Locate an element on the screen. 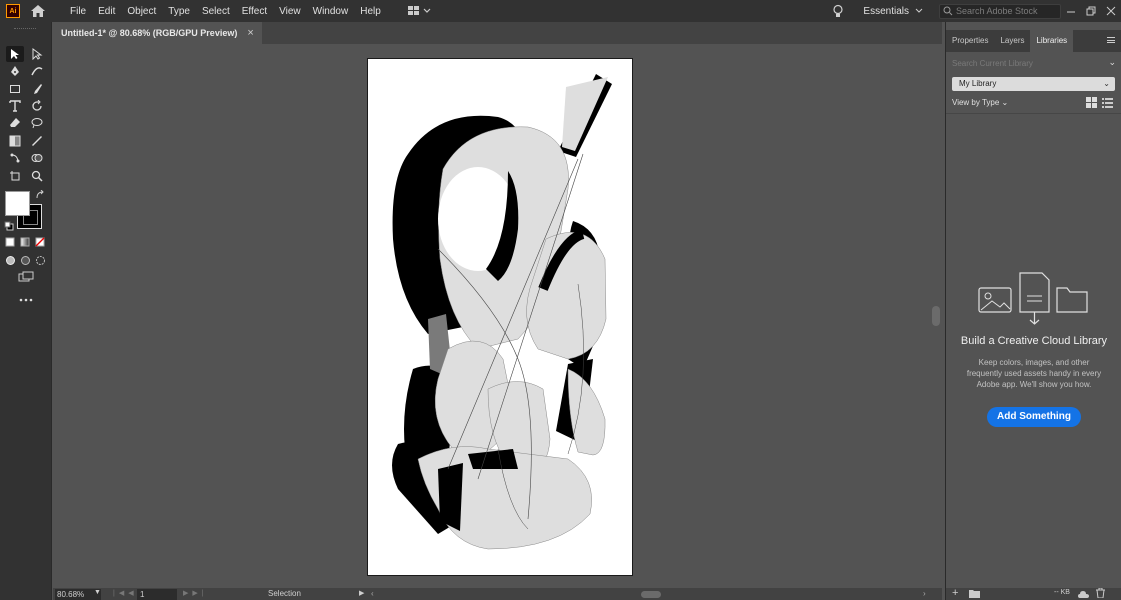 Image resolution: width=1121 pixels, height=600 pixels. menu-object: Object is located at coordinates (141, 11).